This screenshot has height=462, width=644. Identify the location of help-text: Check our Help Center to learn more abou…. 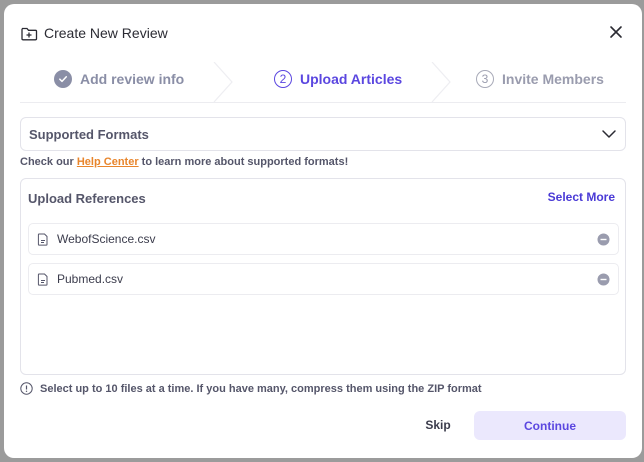
(184, 162).